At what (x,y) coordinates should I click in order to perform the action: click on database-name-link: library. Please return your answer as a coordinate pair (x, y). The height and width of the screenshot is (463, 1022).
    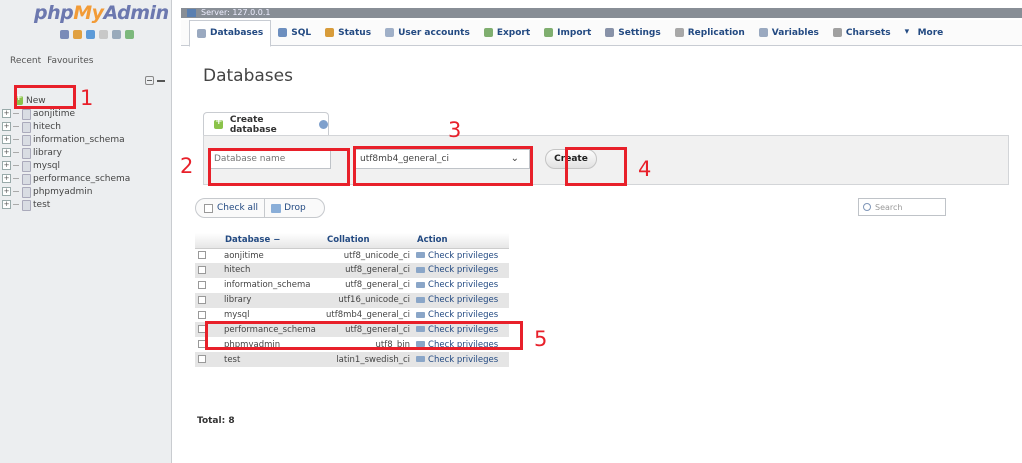
    Looking at the image, I should click on (272, 300).